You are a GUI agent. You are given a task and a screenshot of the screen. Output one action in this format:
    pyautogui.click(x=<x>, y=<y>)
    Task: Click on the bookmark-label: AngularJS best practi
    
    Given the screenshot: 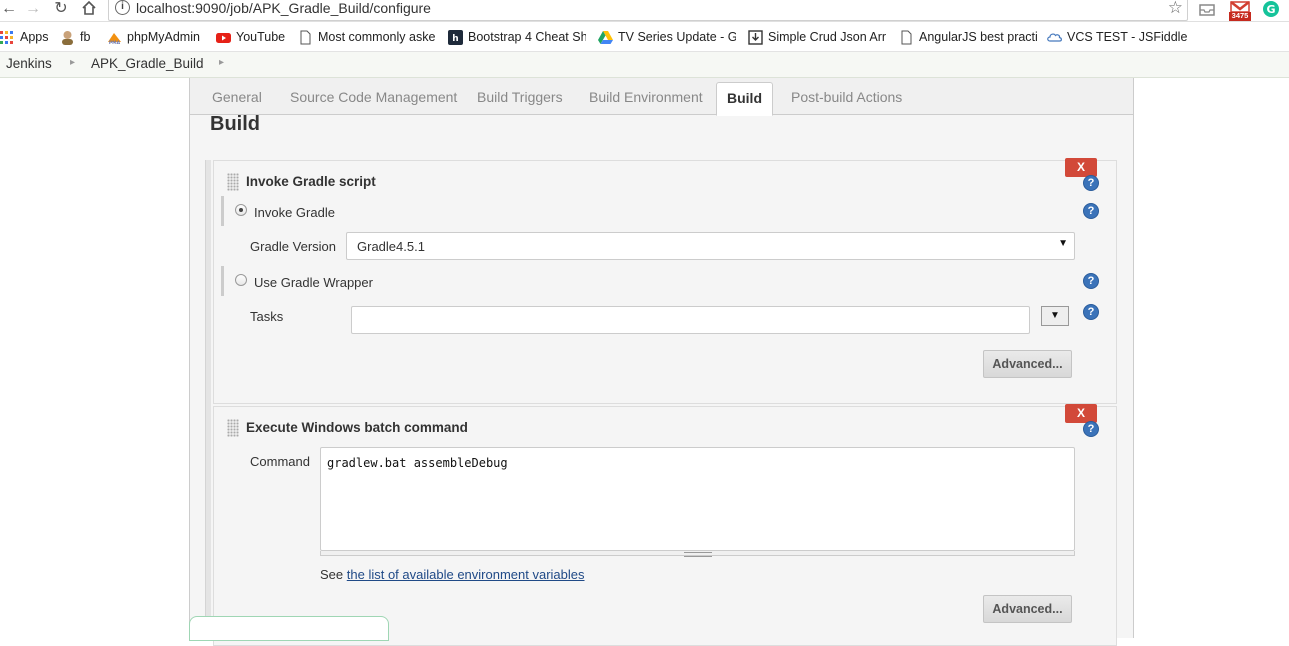 What is the action you would take?
    pyautogui.click(x=978, y=37)
    